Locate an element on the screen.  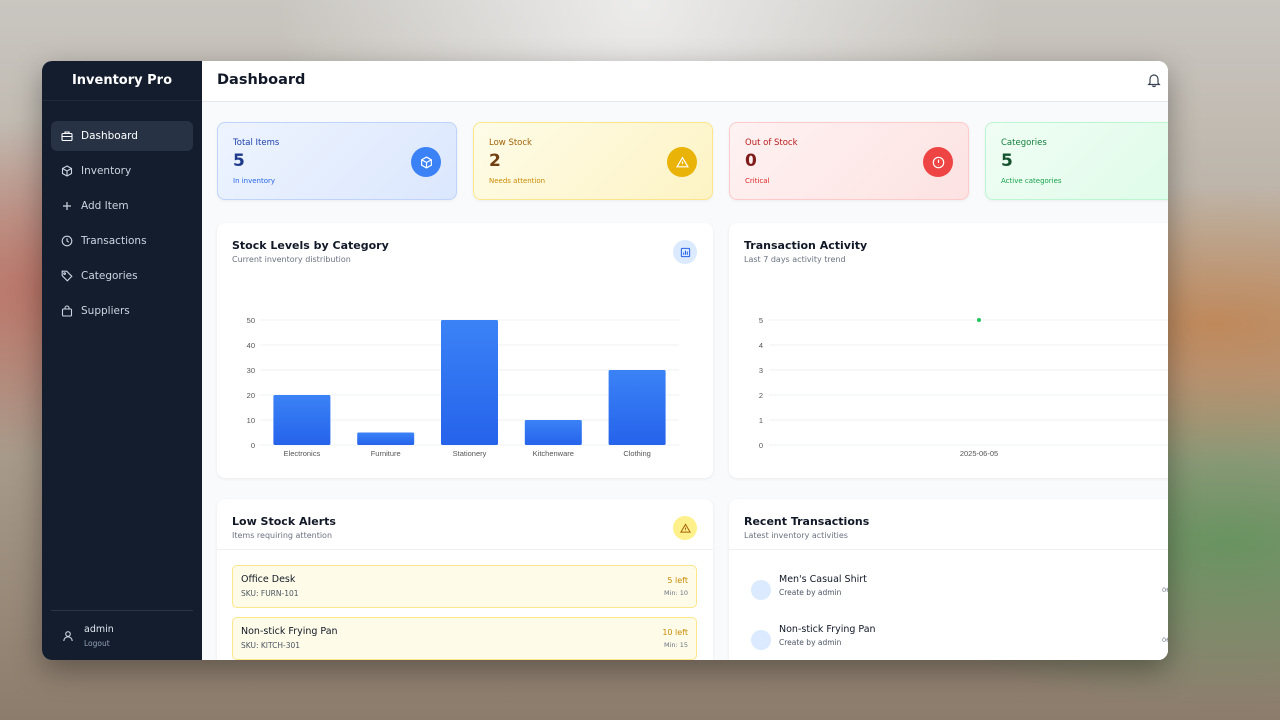
sidebar-item-label: Suppliers is located at coordinates (105, 311).